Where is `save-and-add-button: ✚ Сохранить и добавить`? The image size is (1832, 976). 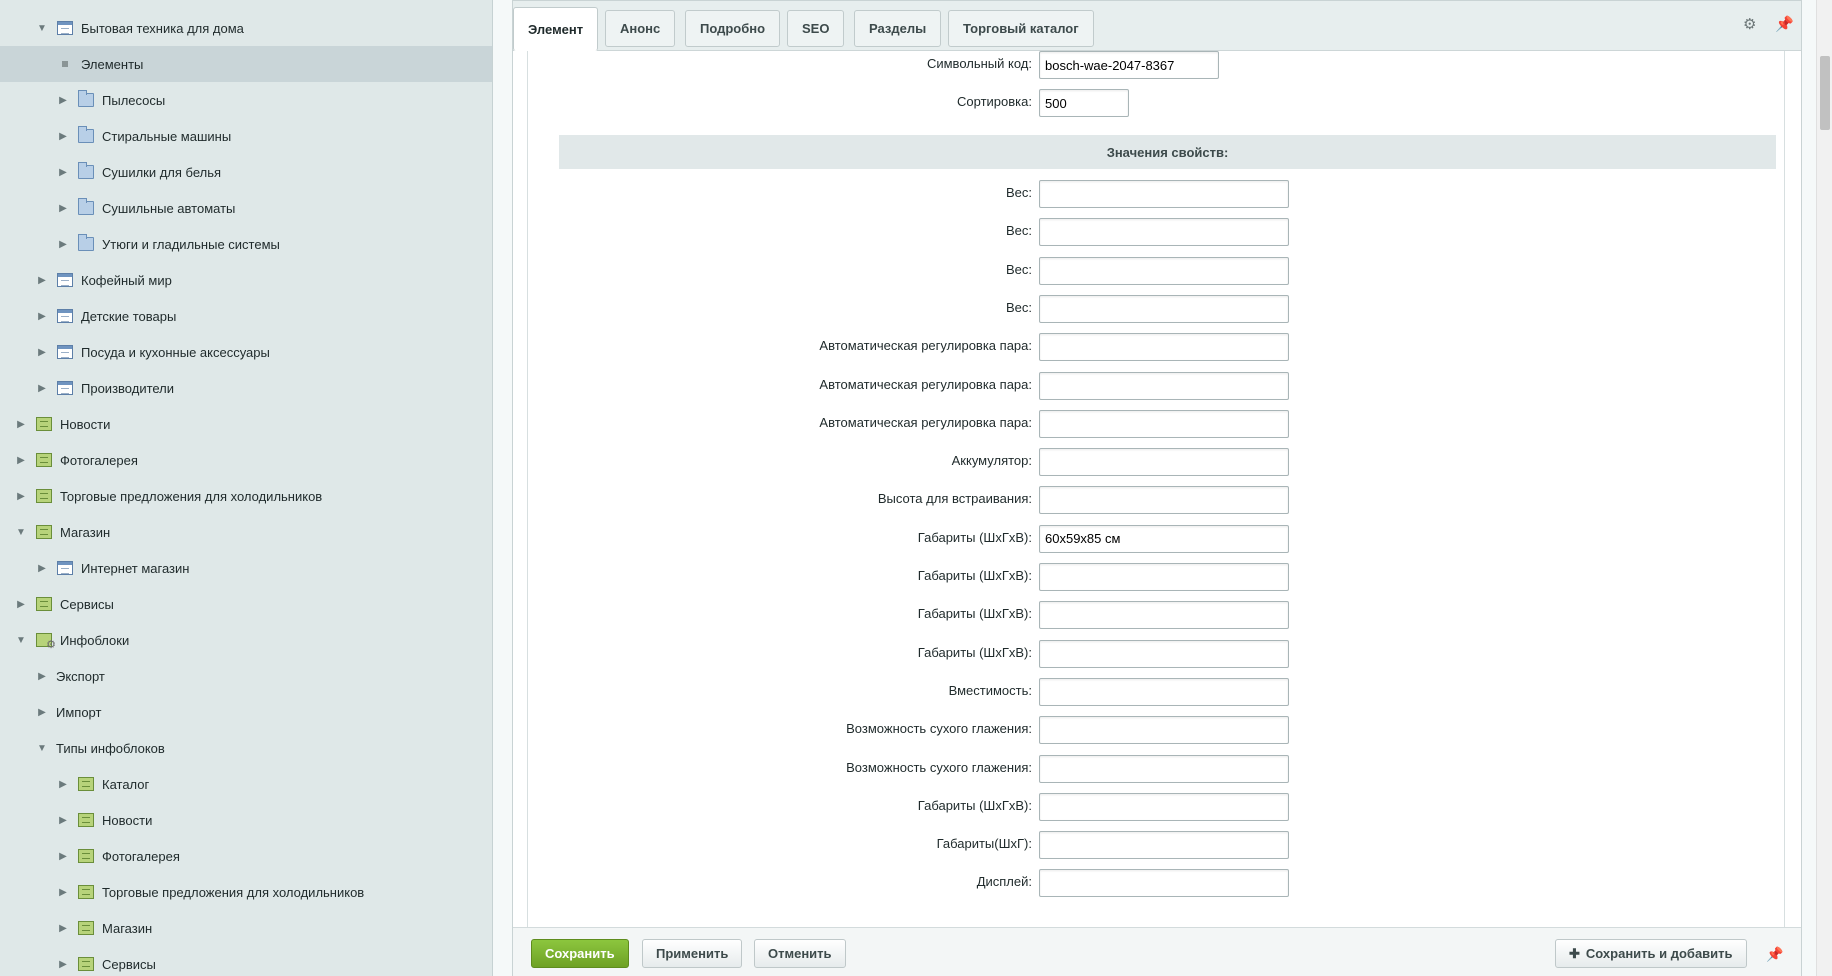
save-and-add-button: ✚ Сохранить и добавить is located at coordinates (1651, 953).